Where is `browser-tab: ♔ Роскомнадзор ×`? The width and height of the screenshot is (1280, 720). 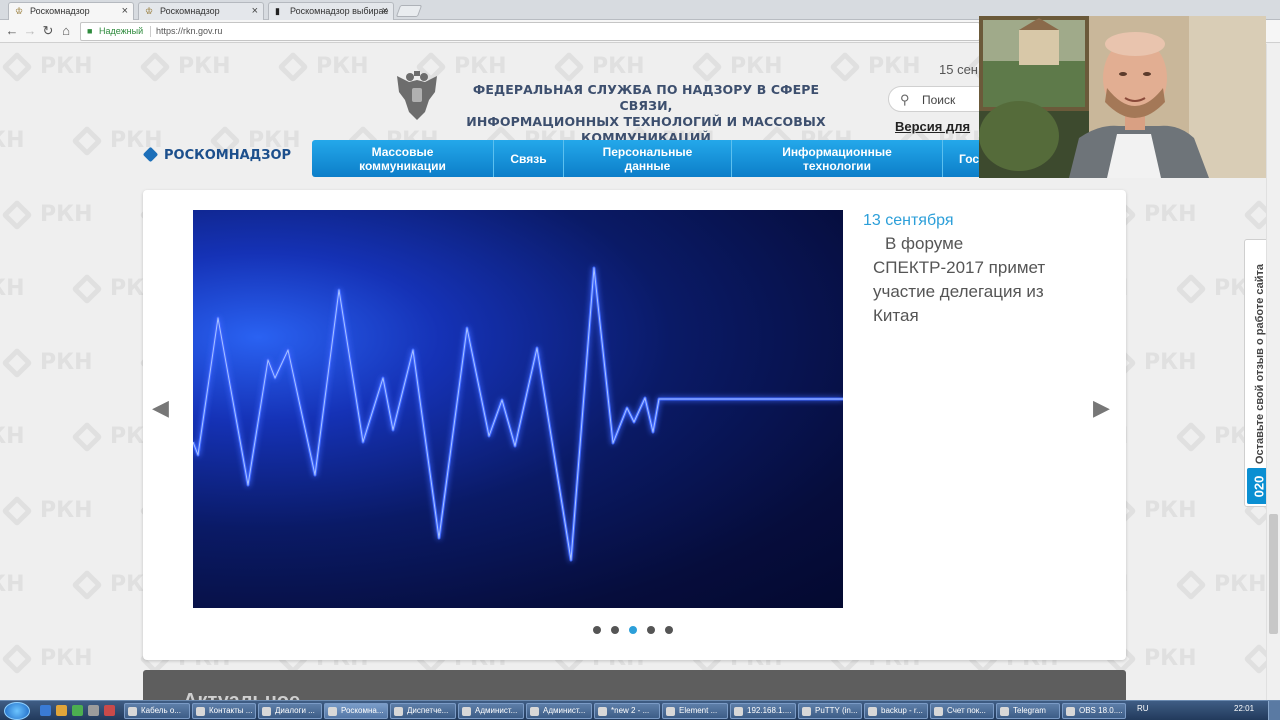
browser-tab: ♔ Роскомнадзор × is located at coordinates (201, 11).